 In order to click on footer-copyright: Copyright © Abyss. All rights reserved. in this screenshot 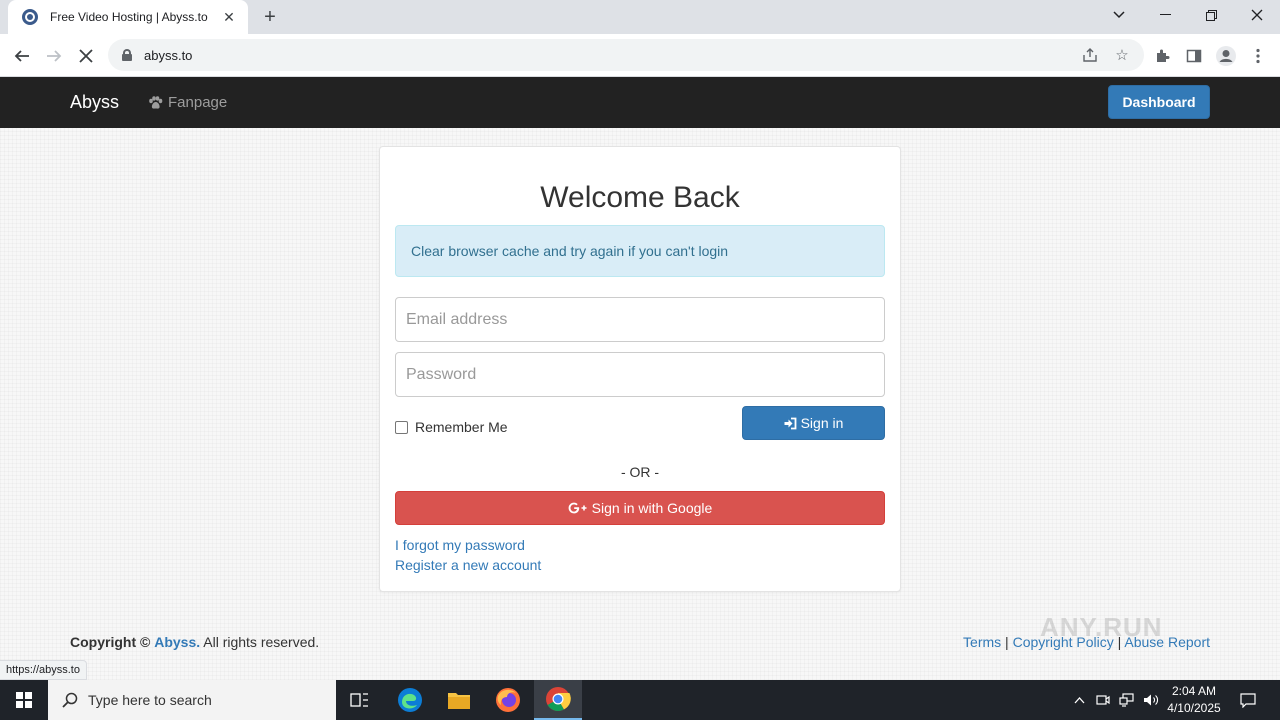, I will do `click(194, 642)`.